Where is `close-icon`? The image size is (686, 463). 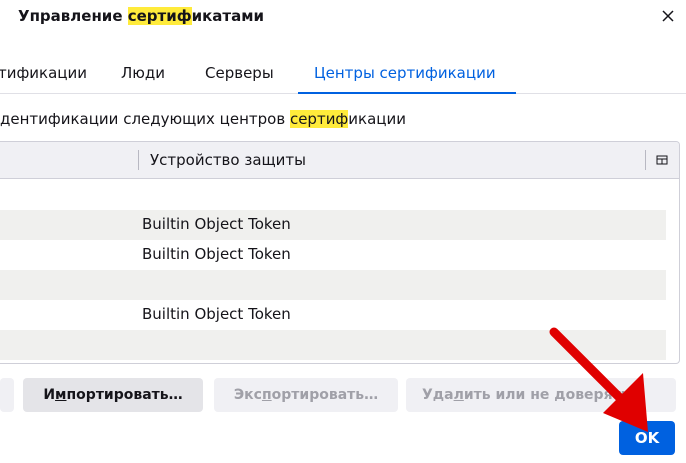 close-icon is located at coordinates (668, 16).